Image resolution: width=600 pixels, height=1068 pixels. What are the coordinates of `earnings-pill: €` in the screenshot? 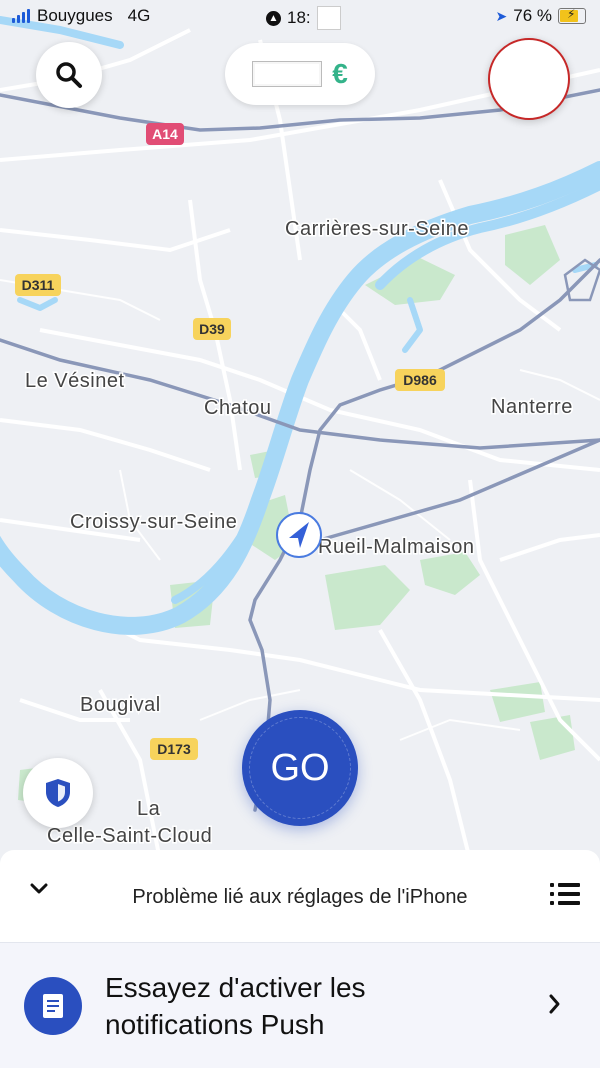 It's located at (300, 74).